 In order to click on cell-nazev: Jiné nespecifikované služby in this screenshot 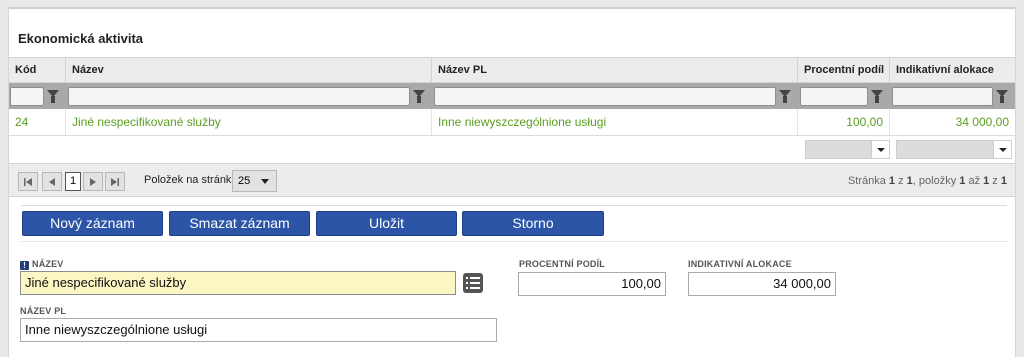, I will do `click(249, 122)`.